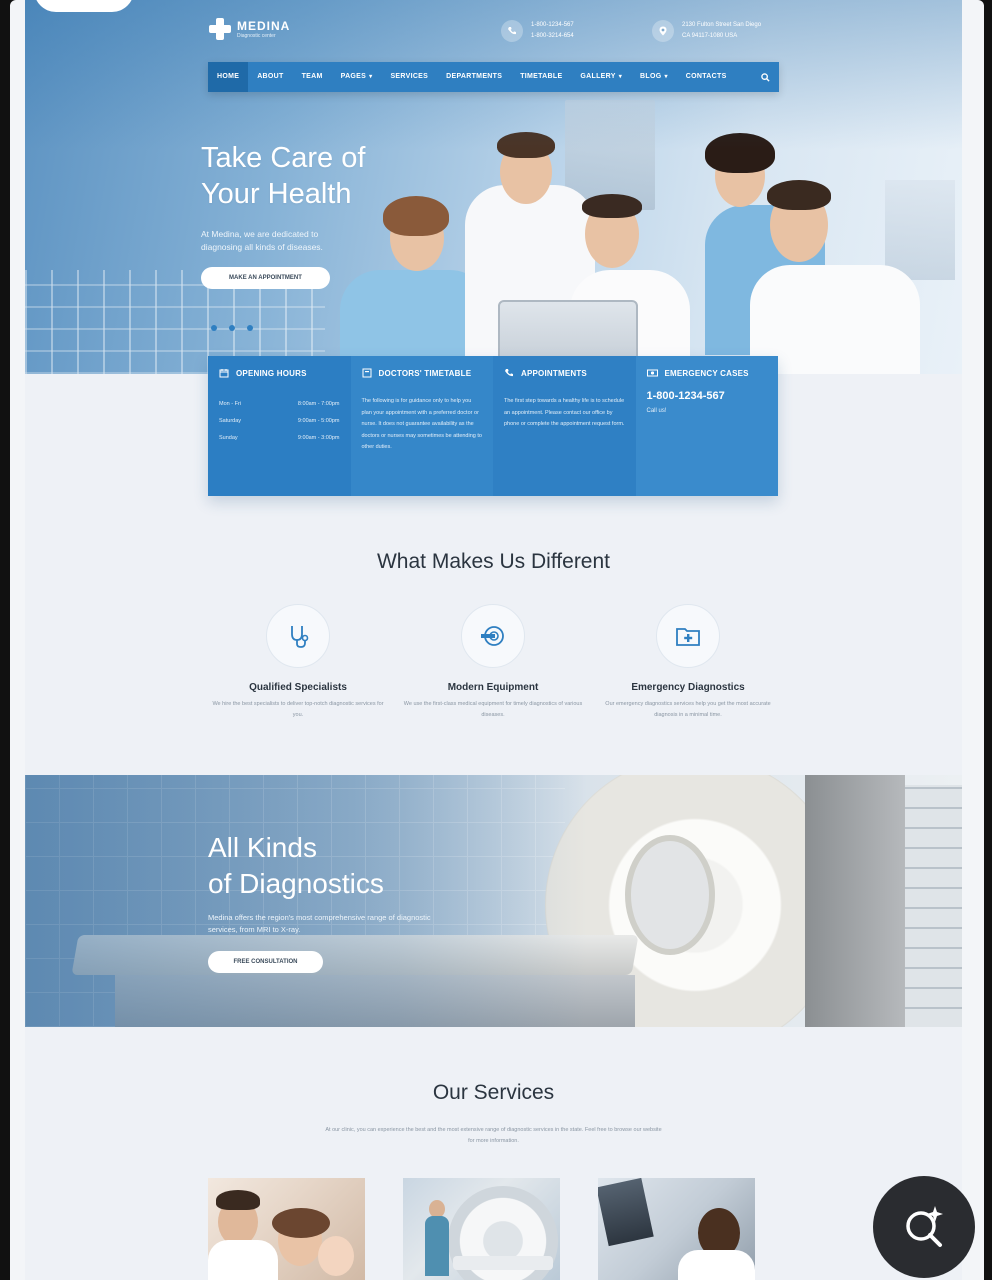 The image size is (992, 1280). I want to click on nav-item-blog: BLOG ▾, so click(654, 77).